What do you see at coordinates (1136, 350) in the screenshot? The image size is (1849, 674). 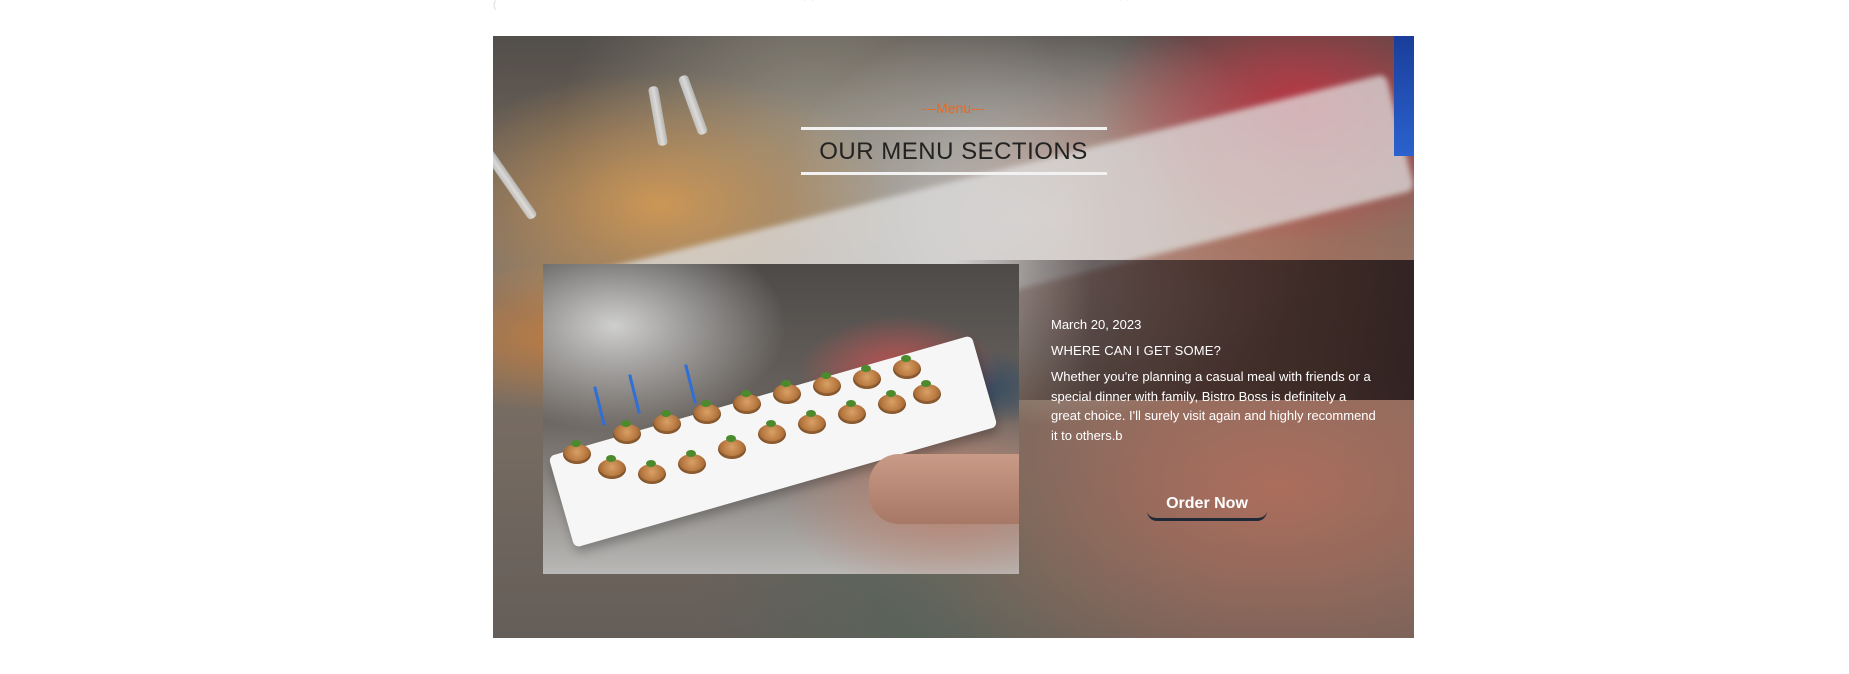 I see `post-title: WHERE CAN I GET SOME?` at bounding box center [1136, 350].